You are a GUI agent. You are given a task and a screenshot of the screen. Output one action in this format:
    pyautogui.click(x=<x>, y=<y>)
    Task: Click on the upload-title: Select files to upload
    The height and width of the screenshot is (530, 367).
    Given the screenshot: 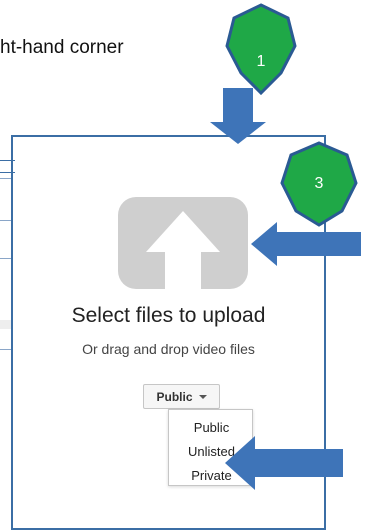 What is the action you would take?
    pyautogui.click(x=168, y=315)
    